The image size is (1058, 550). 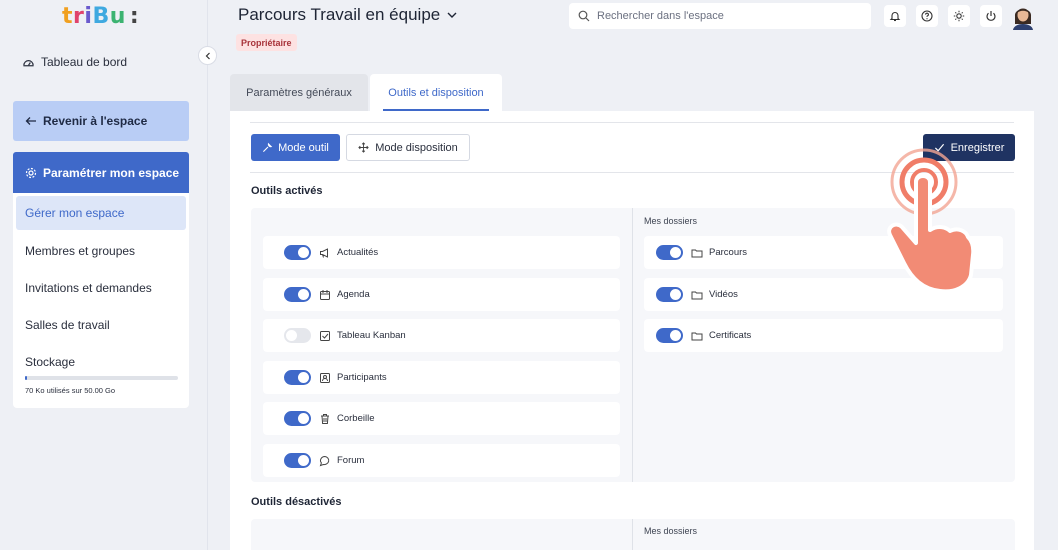 I want to click on storage-usage-text: 70 Ko utilisés sur 50.00 Go, so click(x=70, y=390).